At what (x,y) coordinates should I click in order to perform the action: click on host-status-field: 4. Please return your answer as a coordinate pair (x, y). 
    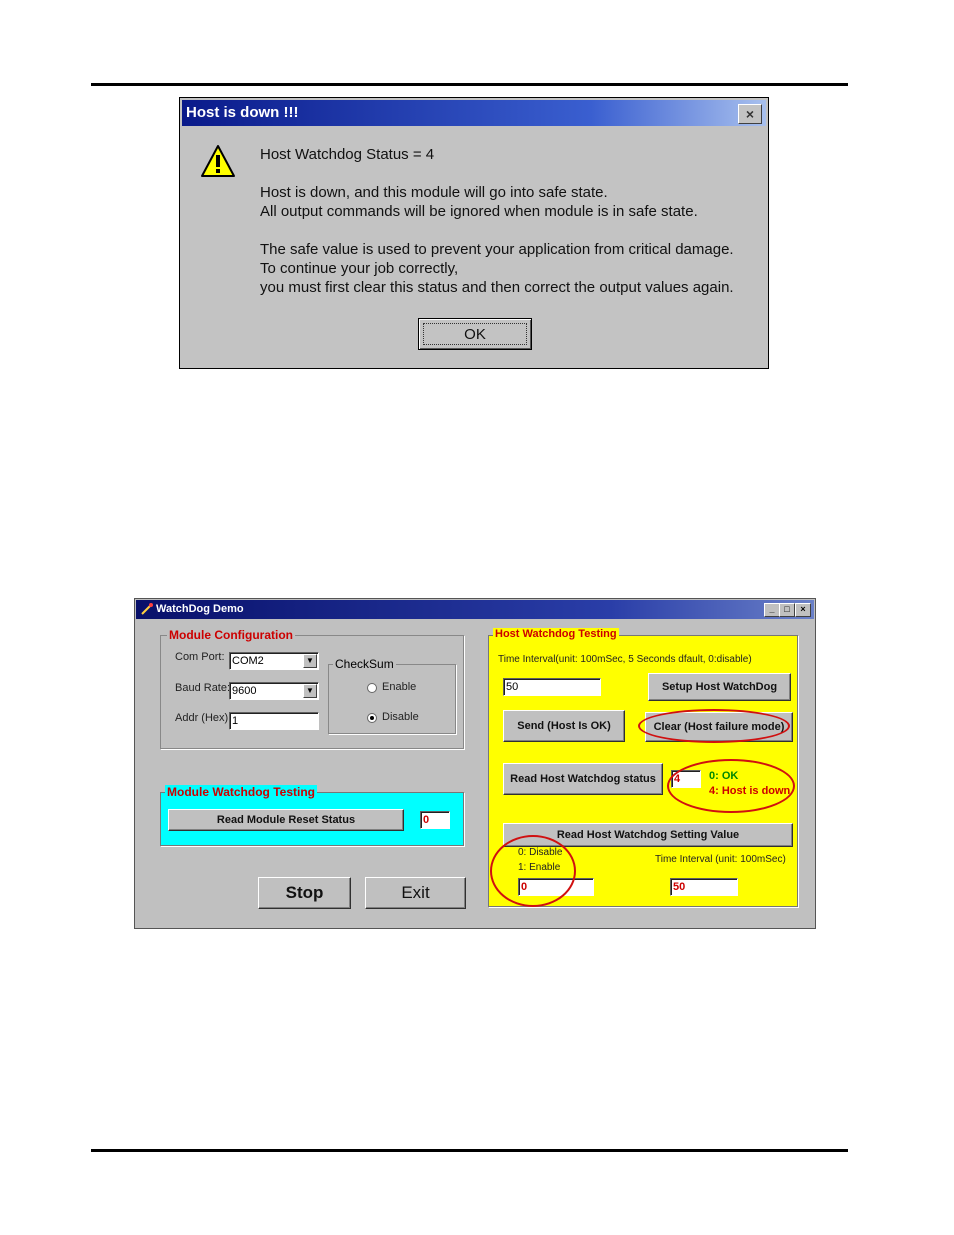
    Looking at the image, I should click on (686, 779).